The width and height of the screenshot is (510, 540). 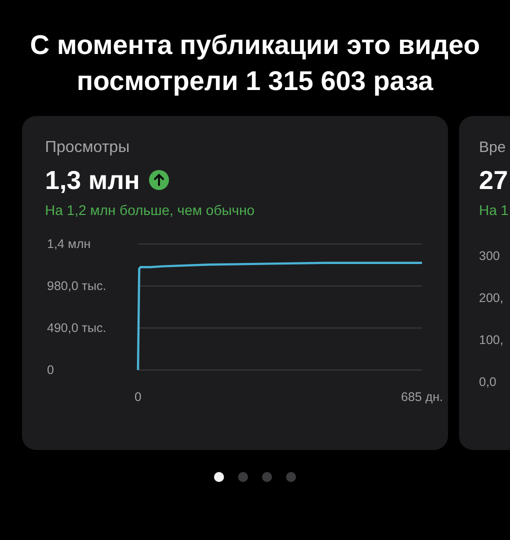 What do you see at coordinates (150, 210) in the screenshot?
I see `delta-text: На 1,2 млн больше, чем обычно` at bounding box center [150, 210].